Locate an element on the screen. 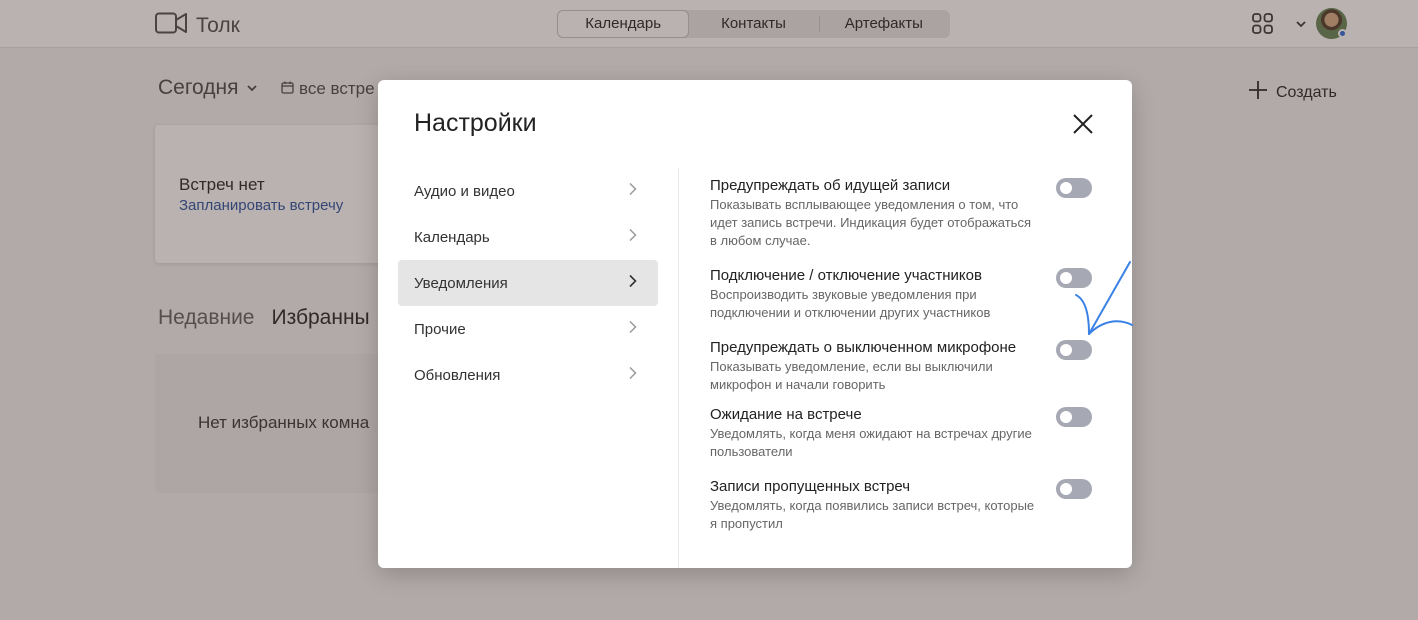 Image resolution: width=1418 pixels, height=620 pixels. recording-warning-toggle is located at coordinates (1074, 188).